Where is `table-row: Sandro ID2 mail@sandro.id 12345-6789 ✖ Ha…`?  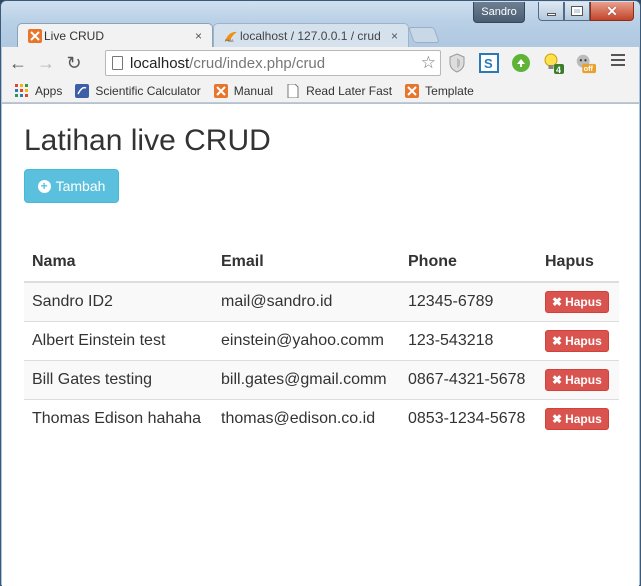
table-row: Sandro ID2 mail@sandro.id 12345-6789 ✖ Ha… is located at coordinates (321, 301).